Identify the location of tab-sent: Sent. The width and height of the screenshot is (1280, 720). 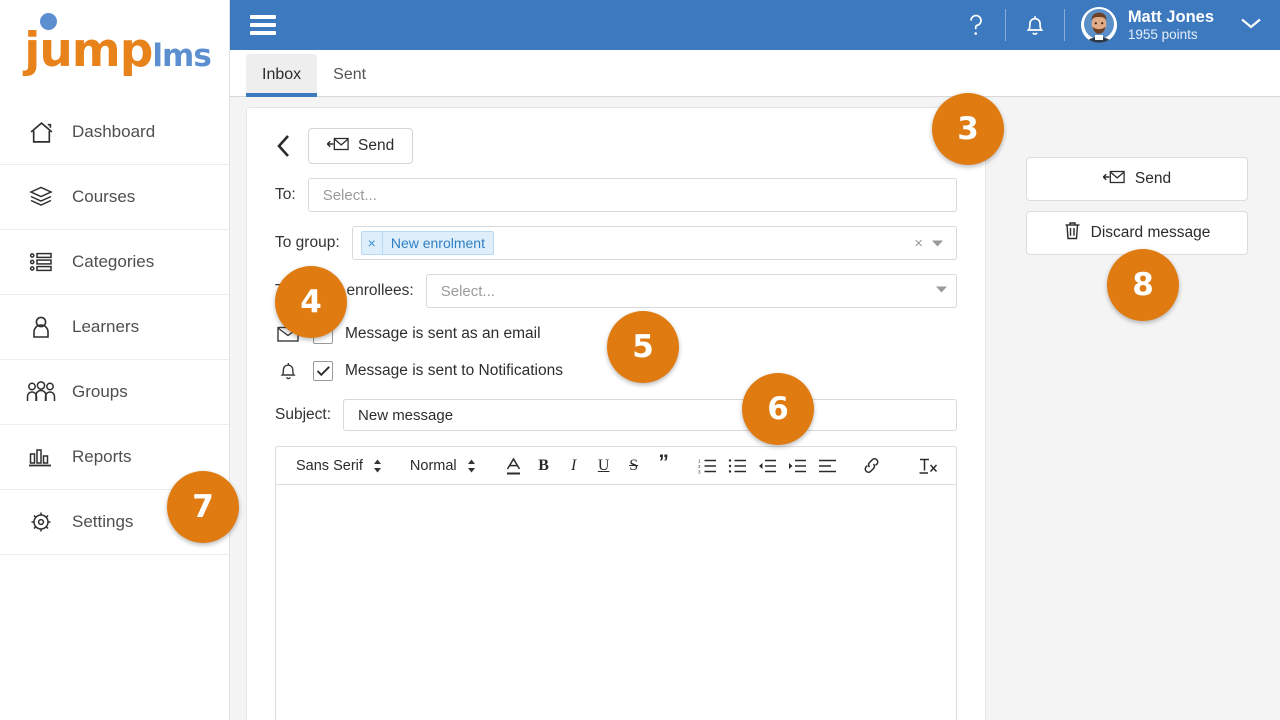
(349, 81).